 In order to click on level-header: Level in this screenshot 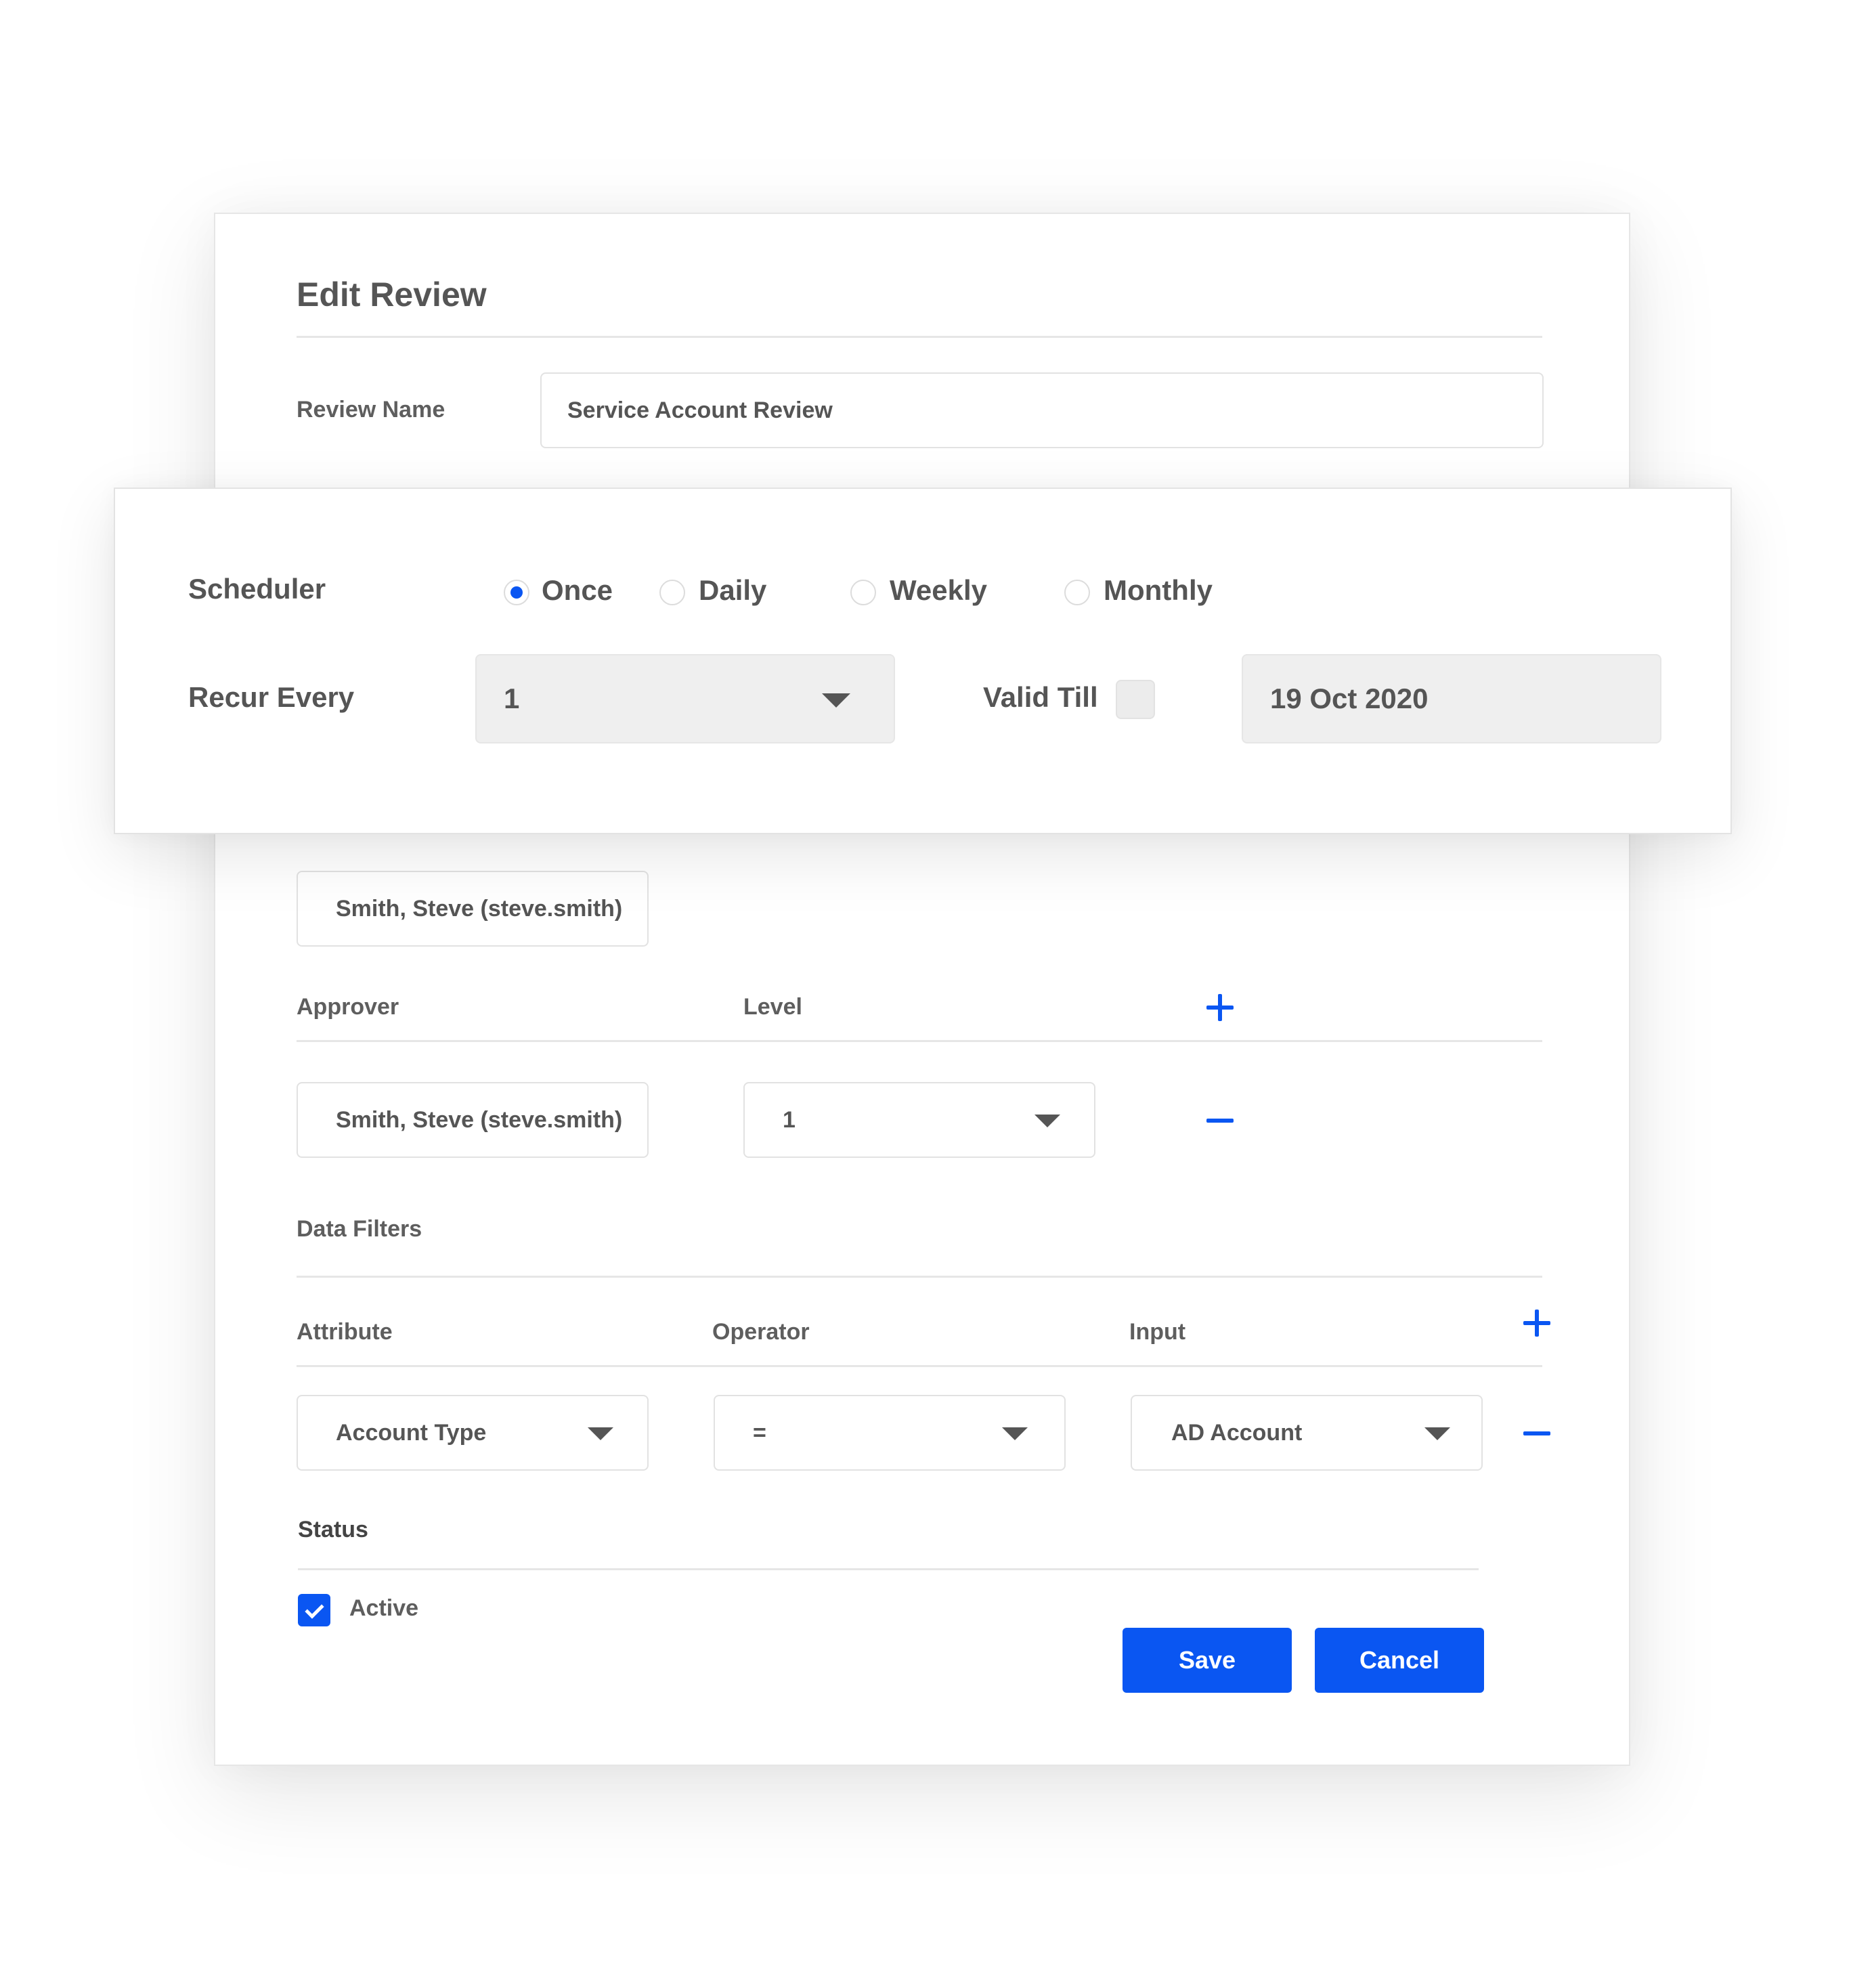, I will do `click(772, 1007)`.